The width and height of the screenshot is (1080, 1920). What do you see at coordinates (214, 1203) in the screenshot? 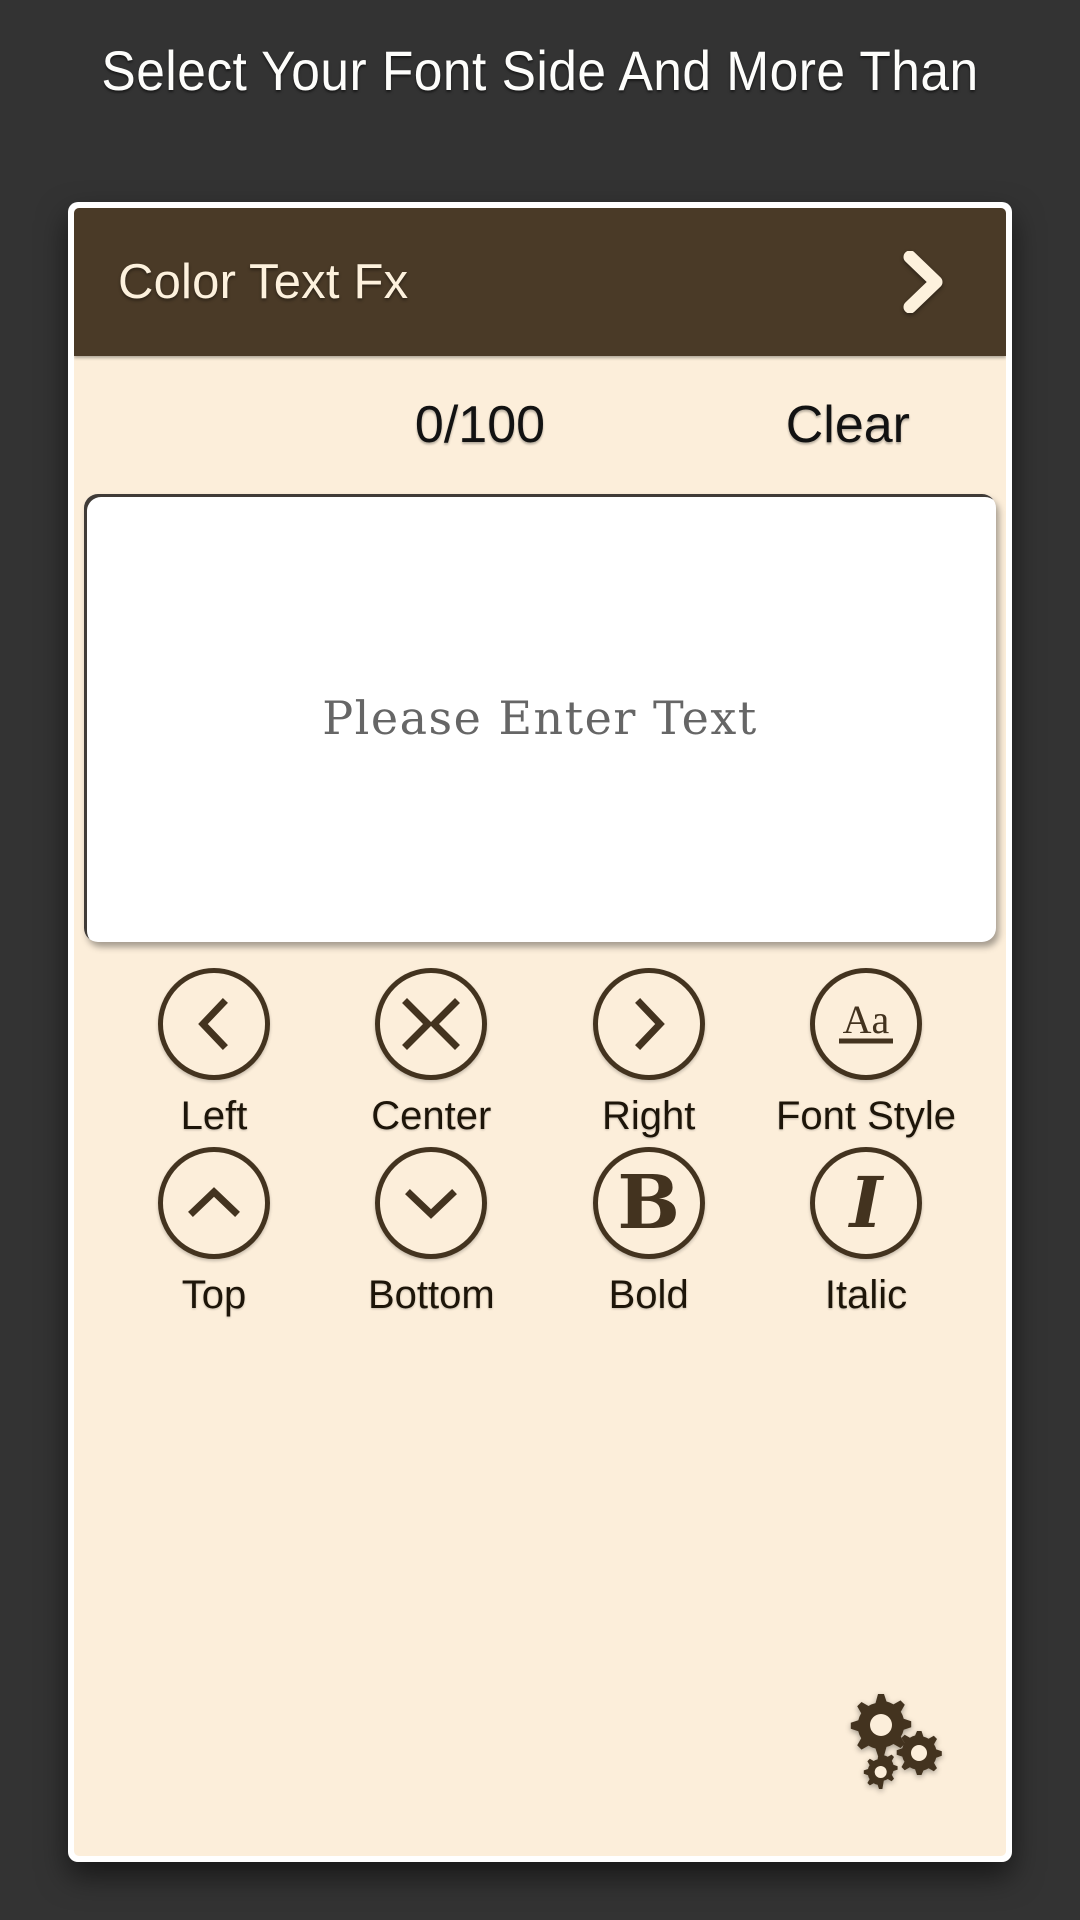
I see `chevron-up-icon` at bounding box center [214, 1203].